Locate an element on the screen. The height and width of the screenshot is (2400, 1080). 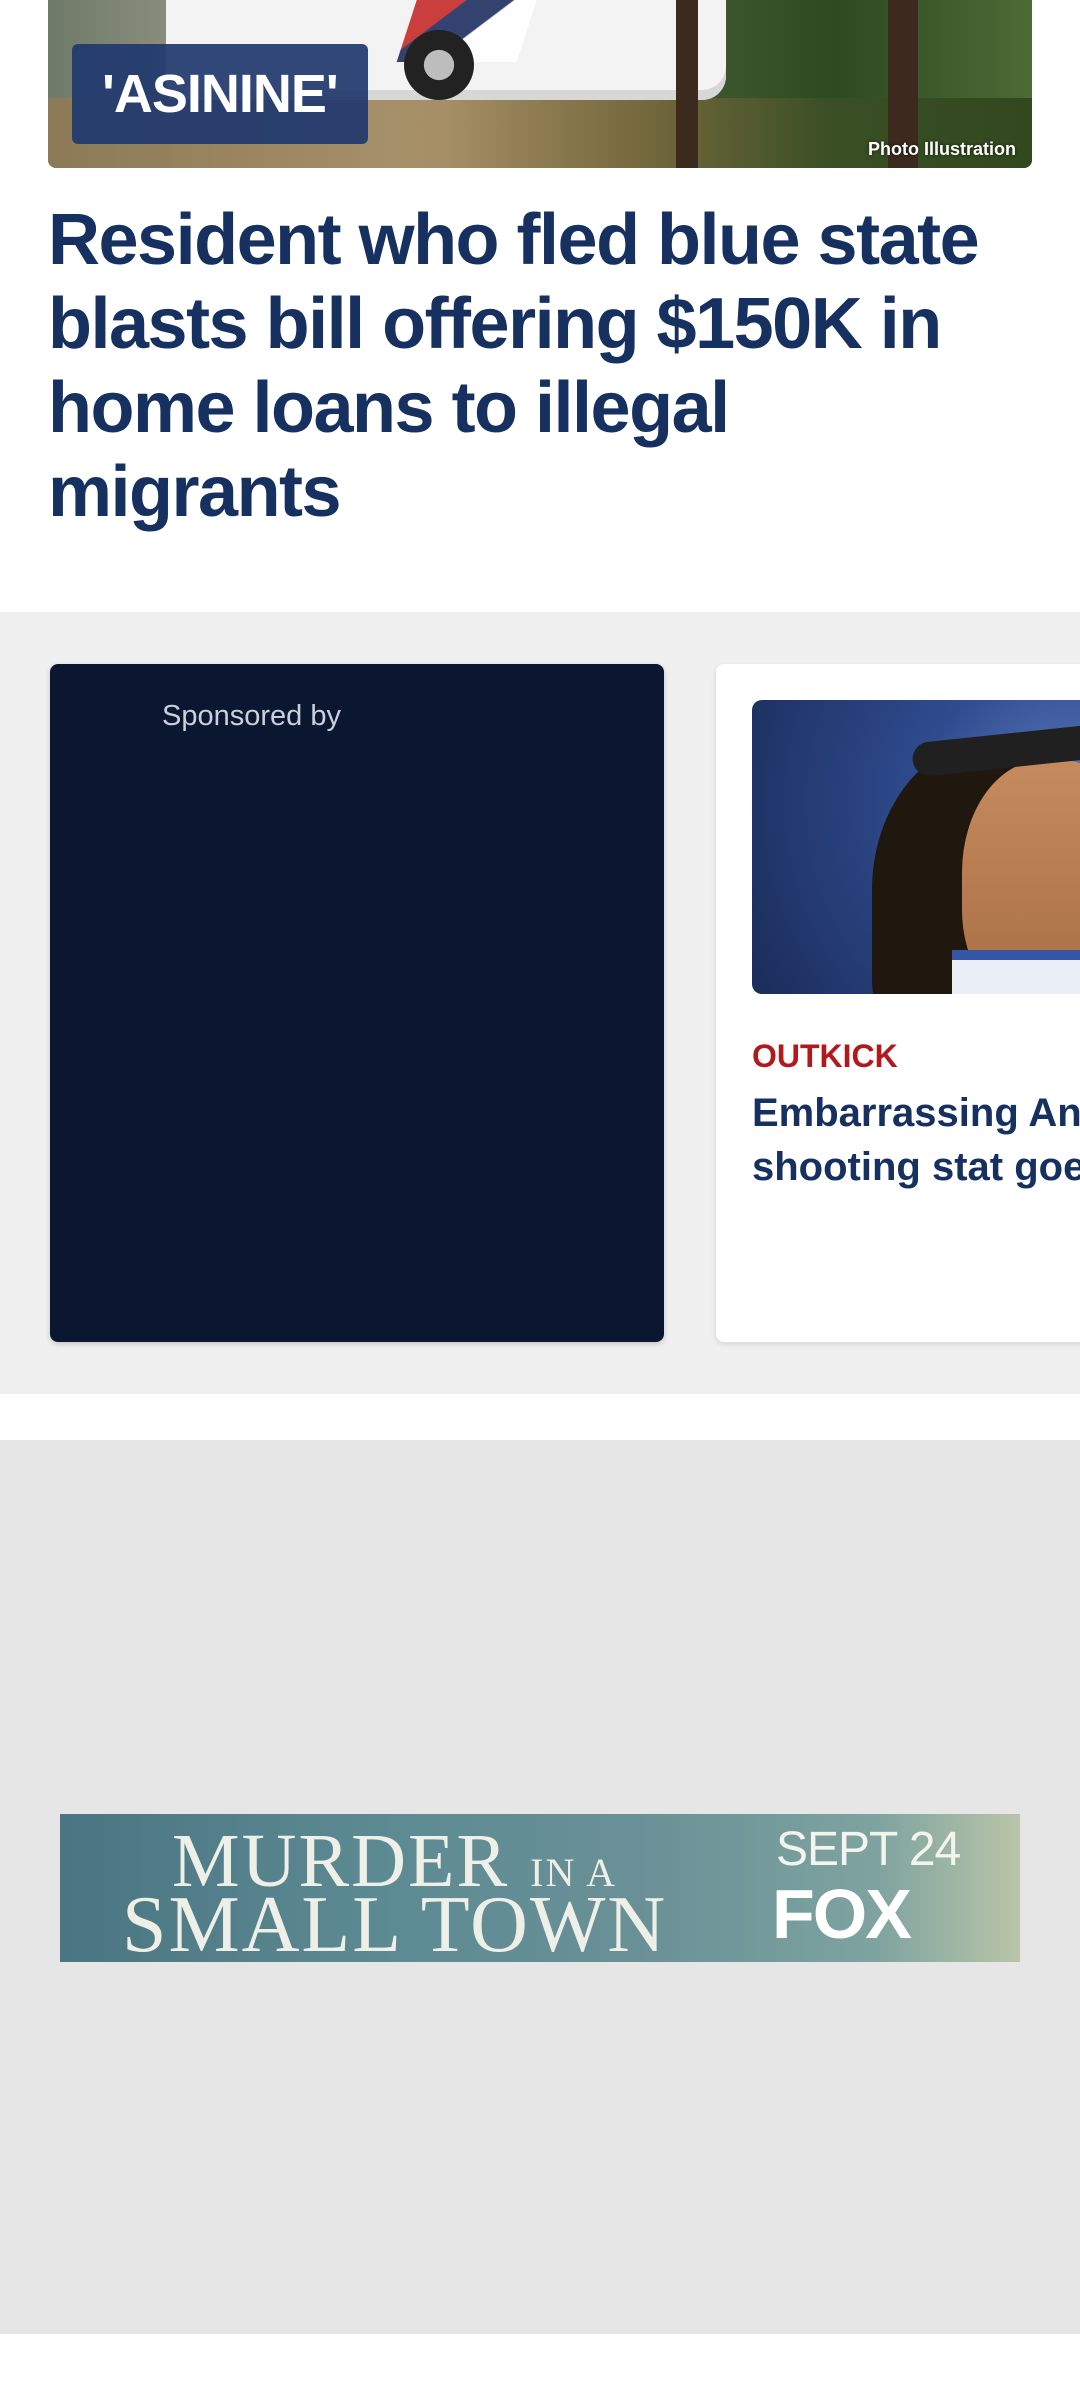
ad-date: SEPT 24 is located at coordinates (868, 1849).